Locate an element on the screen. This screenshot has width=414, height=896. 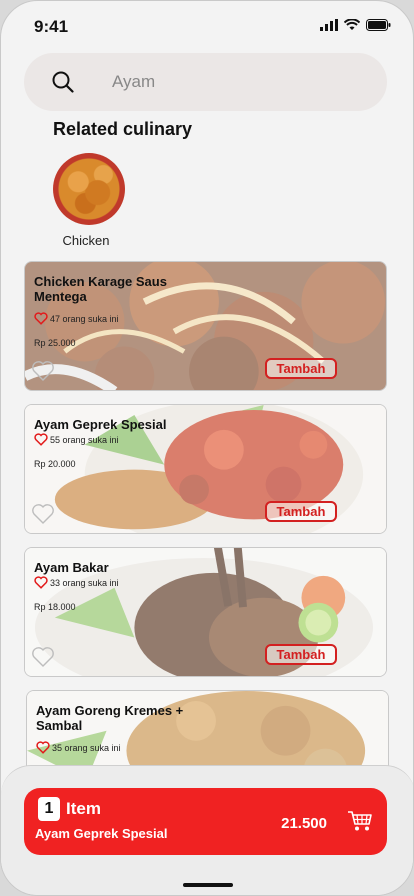
menu-item-price: Rp 25.000 is located at coordinates (55, 343).